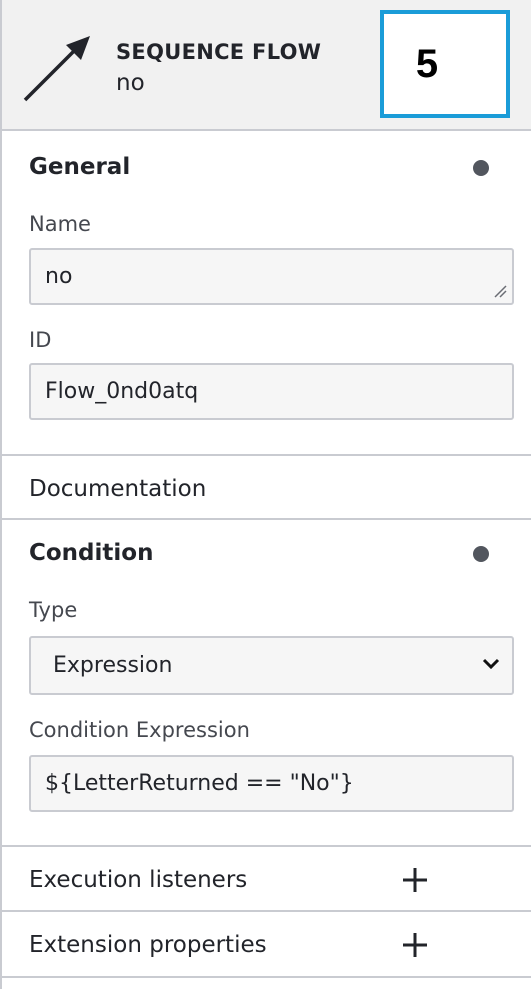 The image size is (531, 989). I want to click on condition-expression-value: ${LetterReturned == "No"}, so click(199, 783).